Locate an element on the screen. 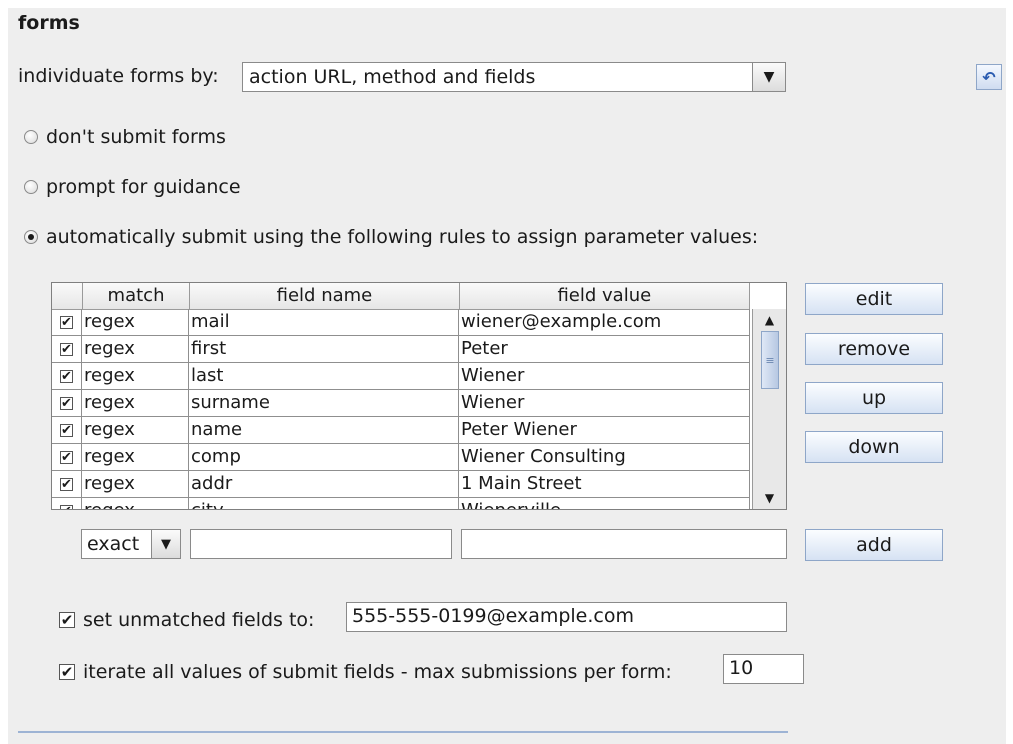  scroll-down-arrow-icon: ▼ is located at coordinates (769, 498).